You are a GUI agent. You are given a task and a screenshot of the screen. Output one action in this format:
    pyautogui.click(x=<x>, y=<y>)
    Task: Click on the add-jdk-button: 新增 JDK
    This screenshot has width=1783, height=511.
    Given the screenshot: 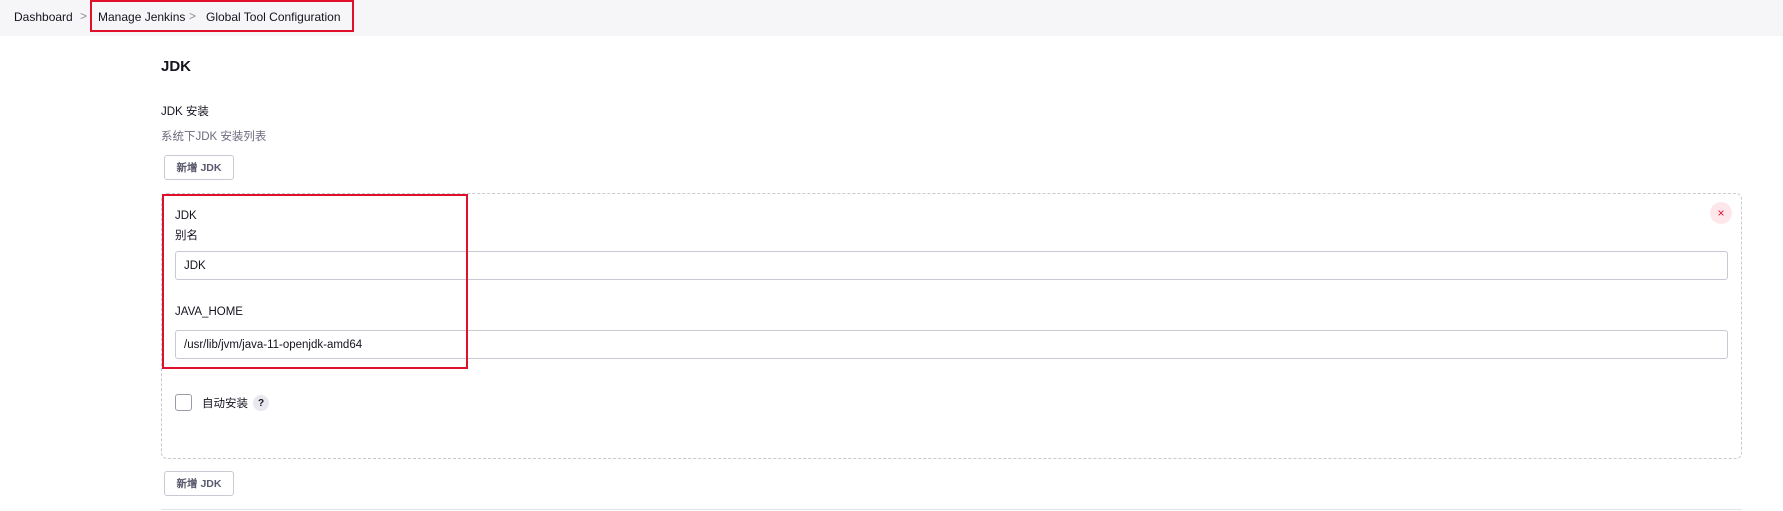 What is the action you would take?
    pyautogui.click(x=199, y=167)
    